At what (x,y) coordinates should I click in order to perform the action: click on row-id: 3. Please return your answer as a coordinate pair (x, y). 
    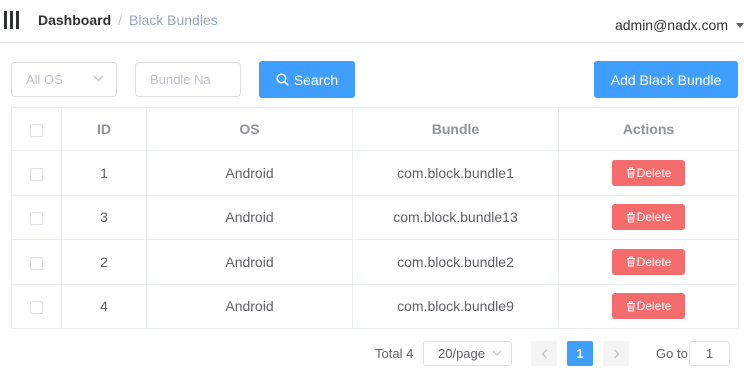
    Looking at the image, I should click on (104, 217).